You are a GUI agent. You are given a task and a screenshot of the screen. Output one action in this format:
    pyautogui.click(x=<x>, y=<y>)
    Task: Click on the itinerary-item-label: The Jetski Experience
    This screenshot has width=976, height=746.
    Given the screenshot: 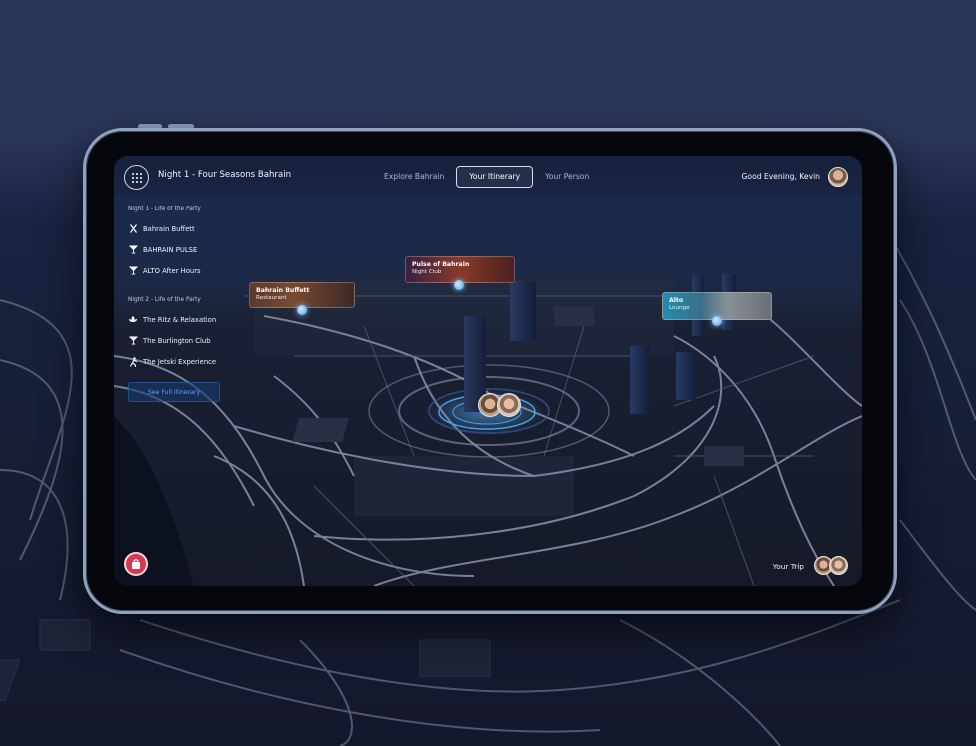 What is the action you would take?
    pyautogui.click(x=180, y=361)
    